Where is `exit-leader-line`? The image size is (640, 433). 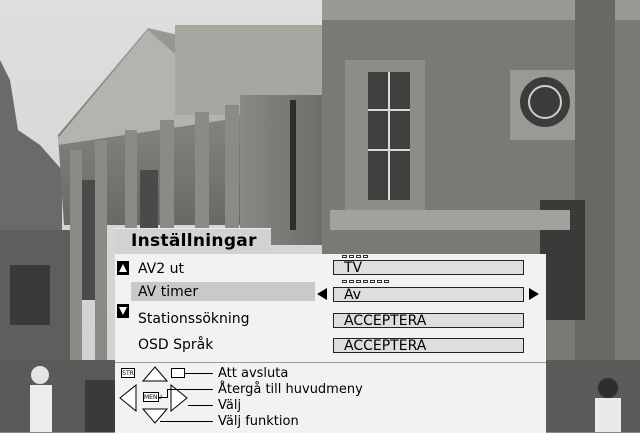
exit-leader-line is located at coordinates (199, 373).